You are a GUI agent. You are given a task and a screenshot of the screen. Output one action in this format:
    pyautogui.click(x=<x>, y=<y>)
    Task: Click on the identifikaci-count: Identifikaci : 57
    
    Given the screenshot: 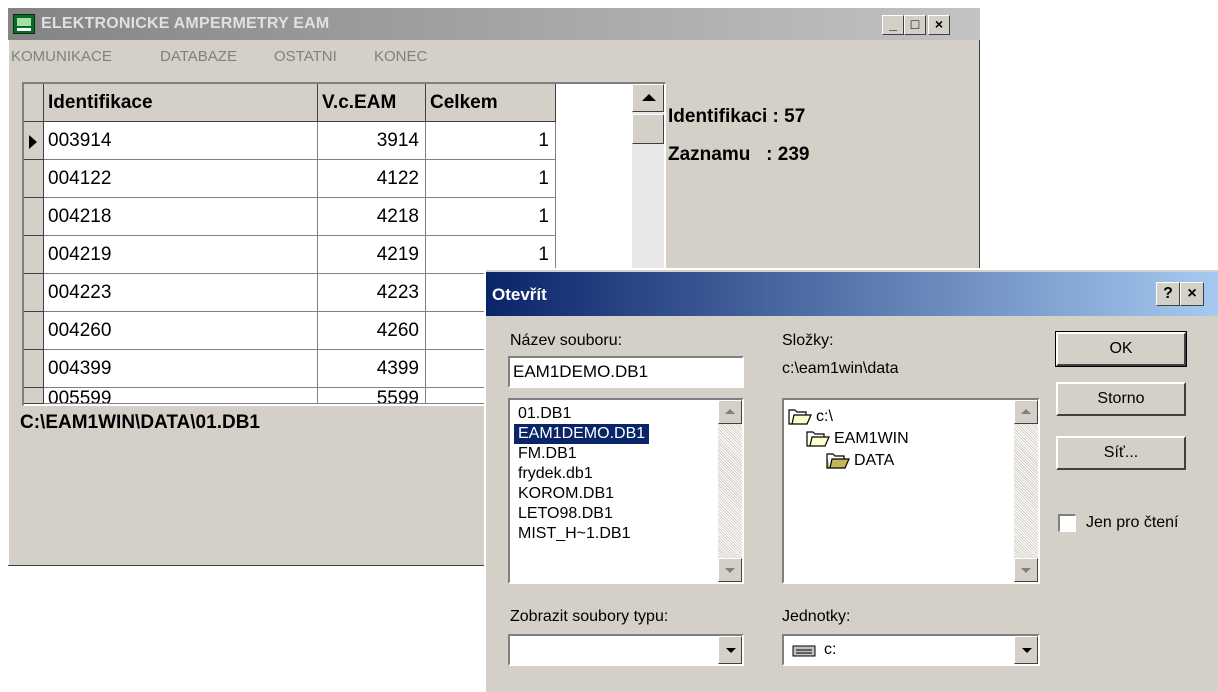 What is the action you would take?
    pyautogui.click(x=737, y=116)
    